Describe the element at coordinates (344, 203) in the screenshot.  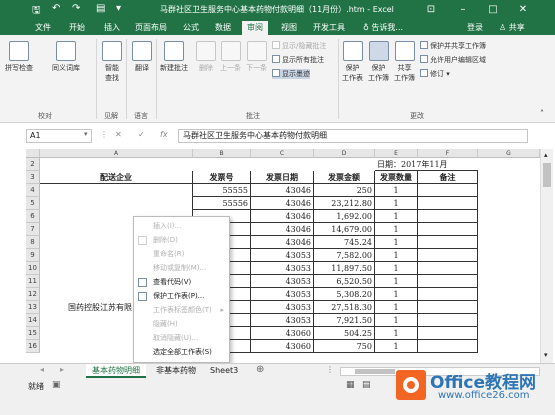
I see `invoice-amount-cell: 23,212.80` at that location.